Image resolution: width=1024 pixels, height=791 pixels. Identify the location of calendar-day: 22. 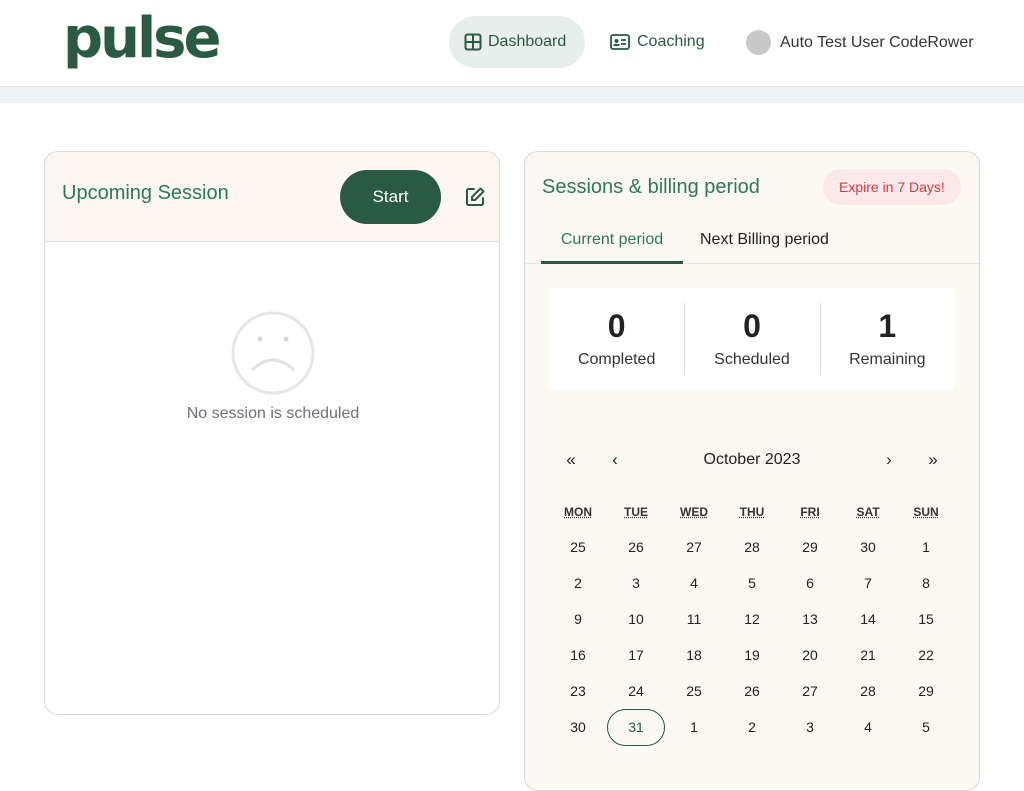
(926, 655).